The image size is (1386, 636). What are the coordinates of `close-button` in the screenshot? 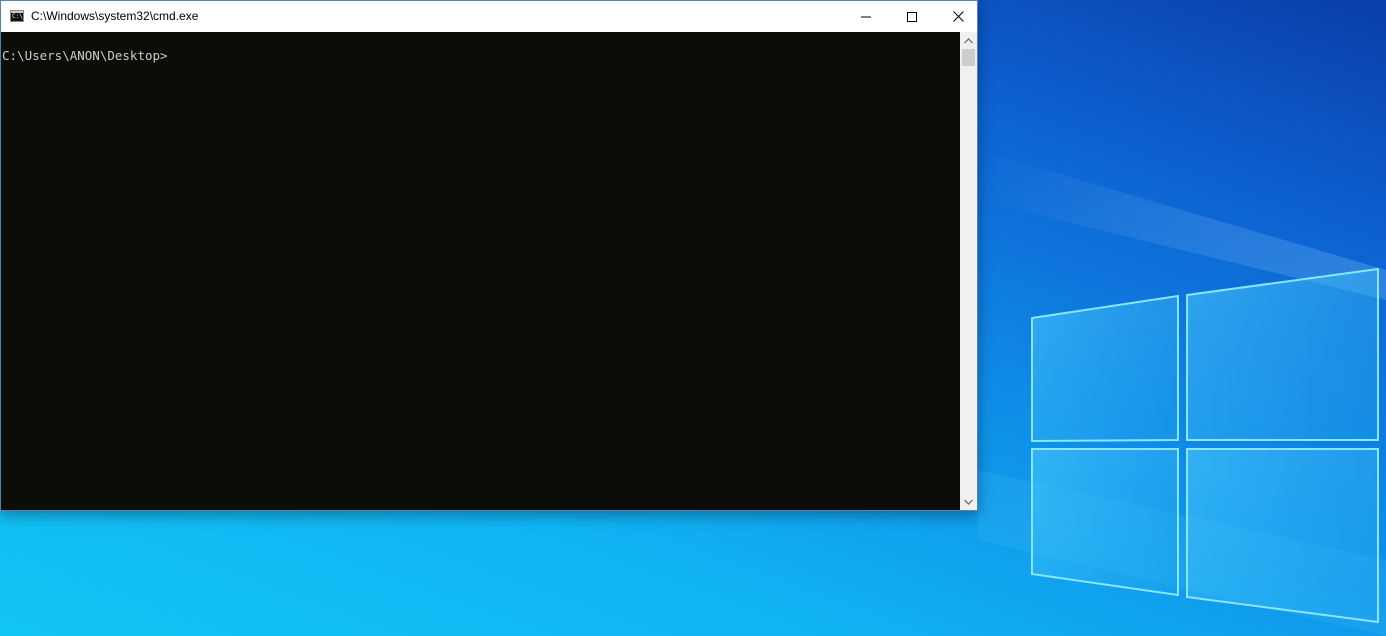 It's located at (958, 16).